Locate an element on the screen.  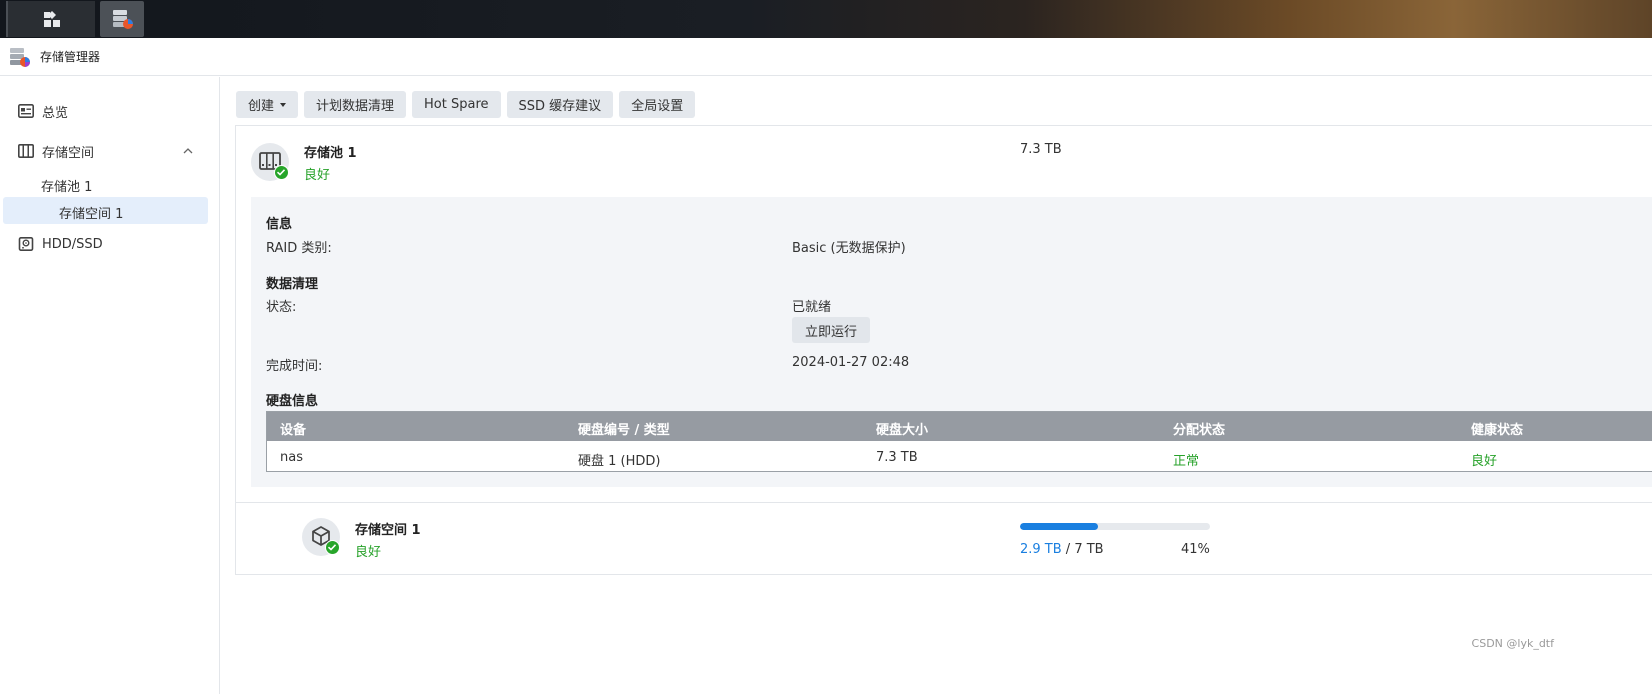
volume-status: 良好 is located at coordinates (368, 552).